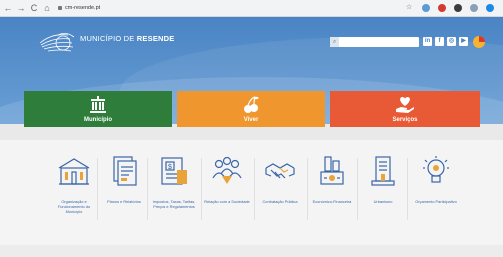  What do you see at coordinates (74, 206) in the screenshot?
I see `service-label: Organização e Funcionamento do Município` at bounding box center [74, 206].